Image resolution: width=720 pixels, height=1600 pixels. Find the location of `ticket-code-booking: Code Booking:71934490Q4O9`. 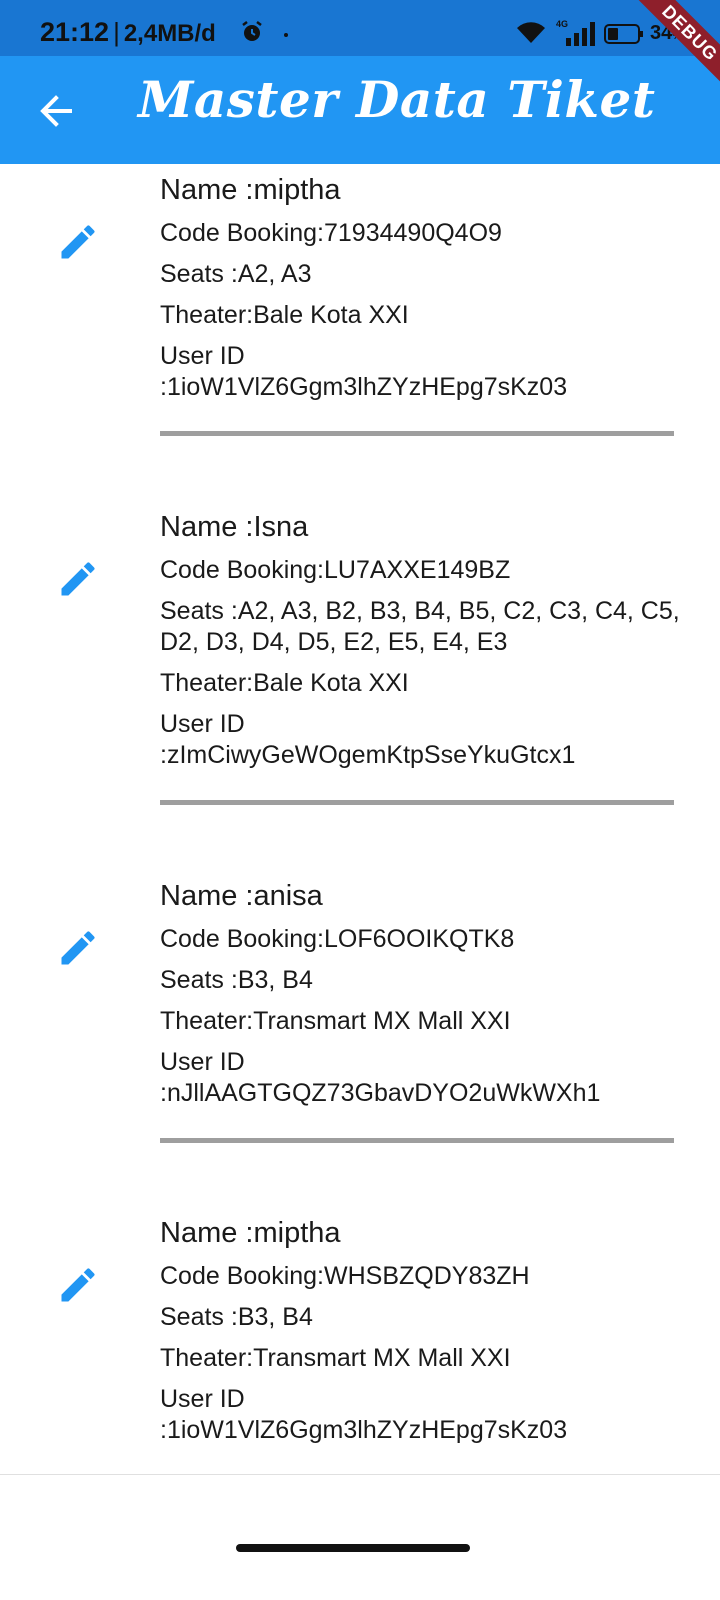

ticket-code-booking: Code Booking:71934490Q4O9 is located at coordinates (331, 233).